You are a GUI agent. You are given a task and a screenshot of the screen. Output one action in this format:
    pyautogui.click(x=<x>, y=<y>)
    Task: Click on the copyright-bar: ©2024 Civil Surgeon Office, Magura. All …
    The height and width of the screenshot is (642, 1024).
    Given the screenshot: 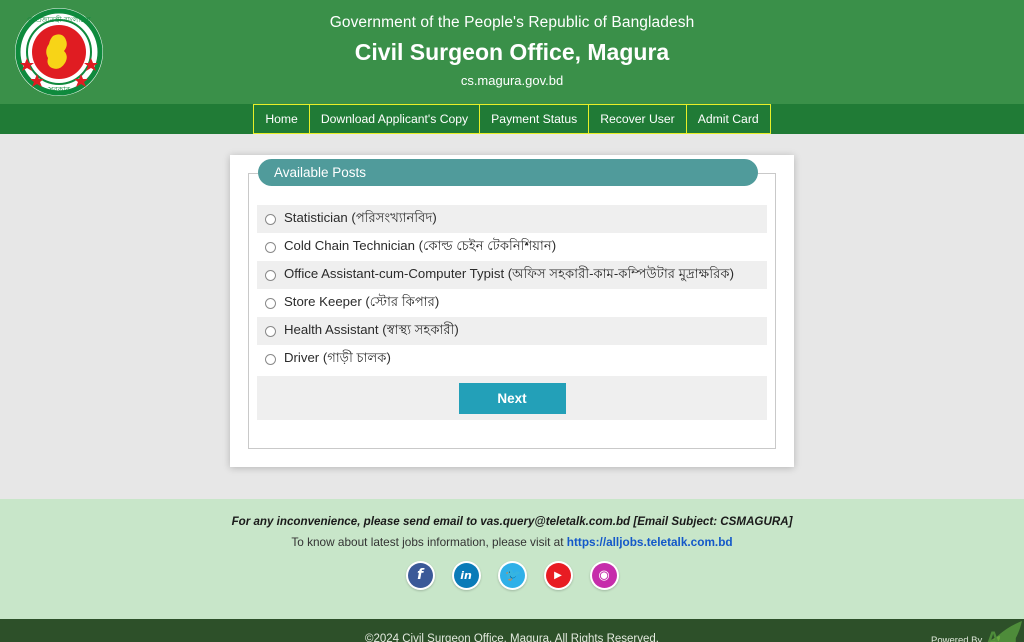 What is the action you would take?
    pyautogui.click(x=512, y=630)
    